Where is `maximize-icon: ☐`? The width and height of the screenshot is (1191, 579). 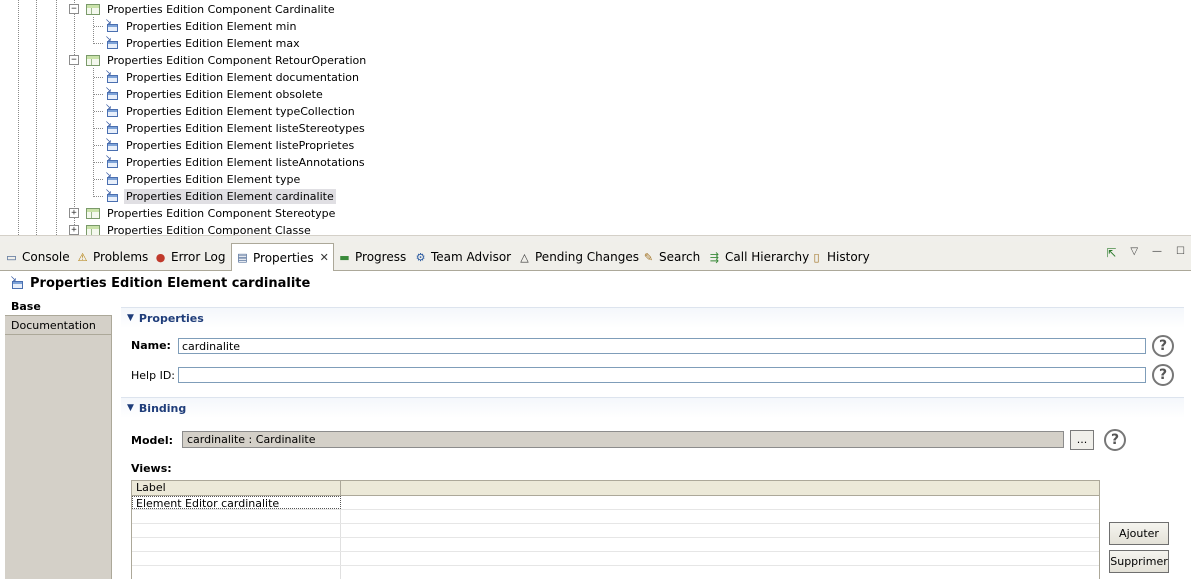
maximize-icon: ☐ is located at coordinates (1180, 253).